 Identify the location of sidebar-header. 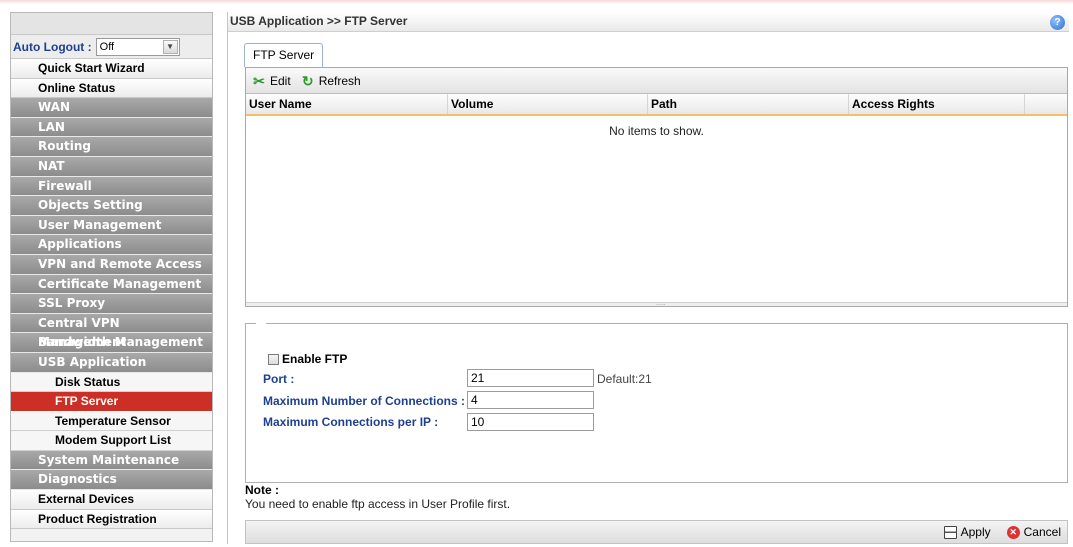
(111, 24).